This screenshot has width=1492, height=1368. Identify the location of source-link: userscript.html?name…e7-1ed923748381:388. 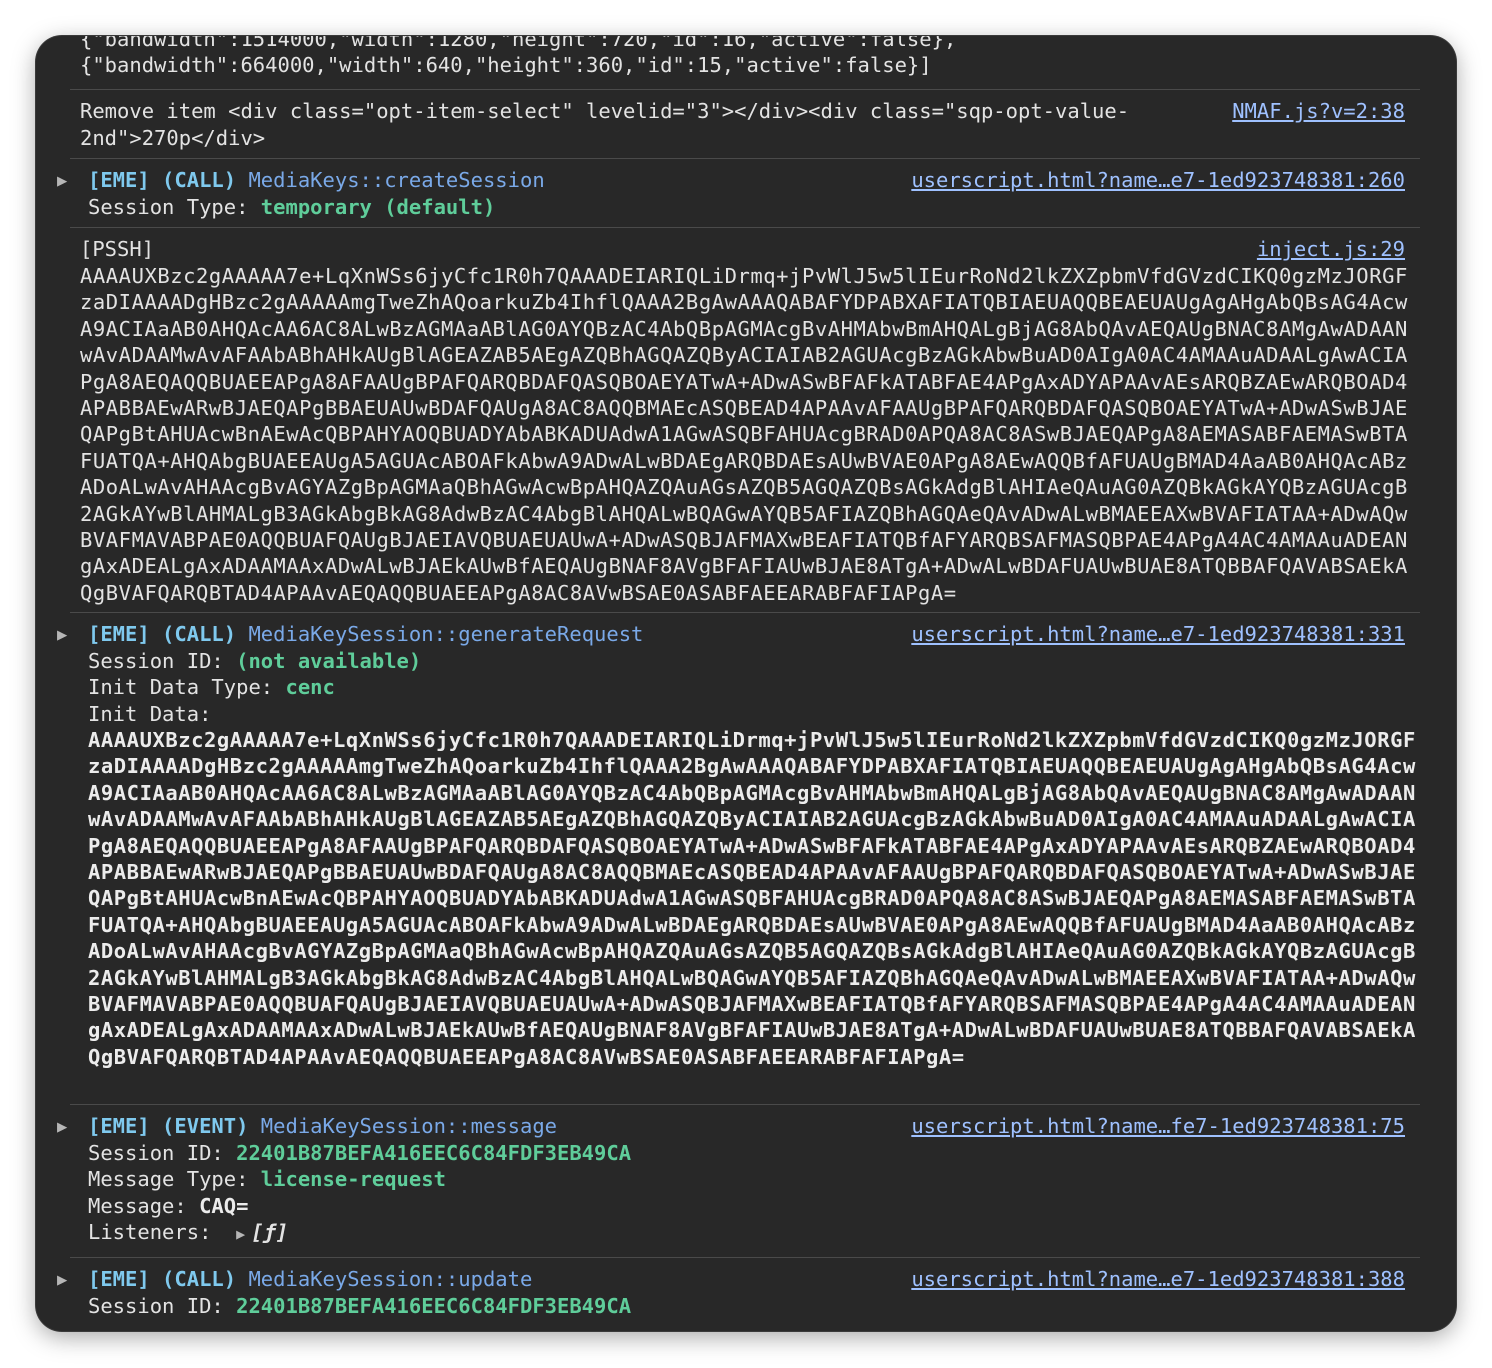
(1158, 1279).